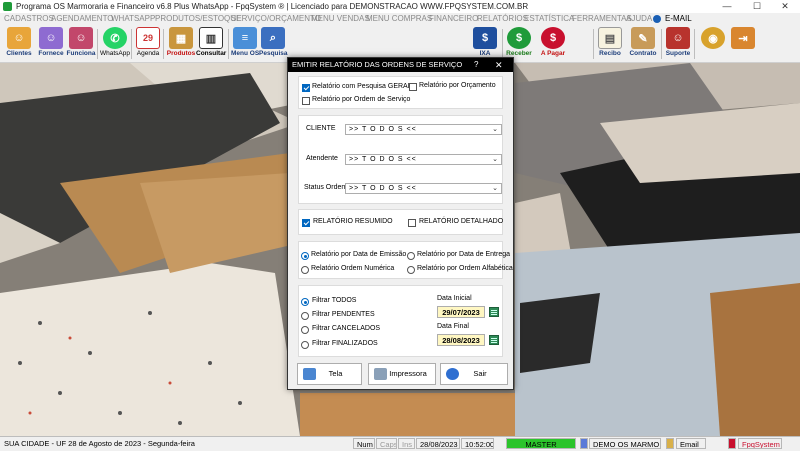 This screenshot has width=800, height=451. I want to click on minimize-button: —, so click(727, 6).